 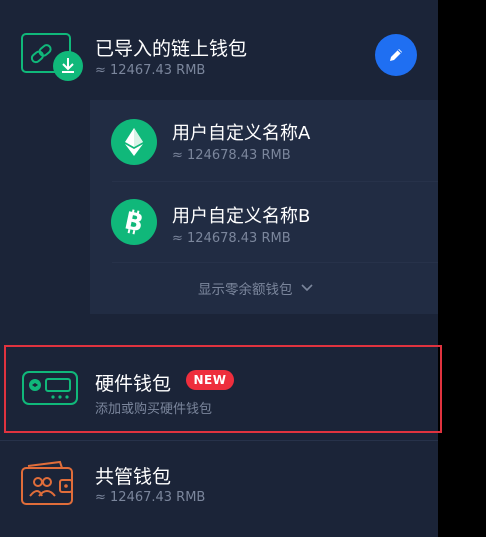 What do you see at coordinates (134, 142) in the screenshot?
I see `ethereum-icon` at bounding box center [134, 142].